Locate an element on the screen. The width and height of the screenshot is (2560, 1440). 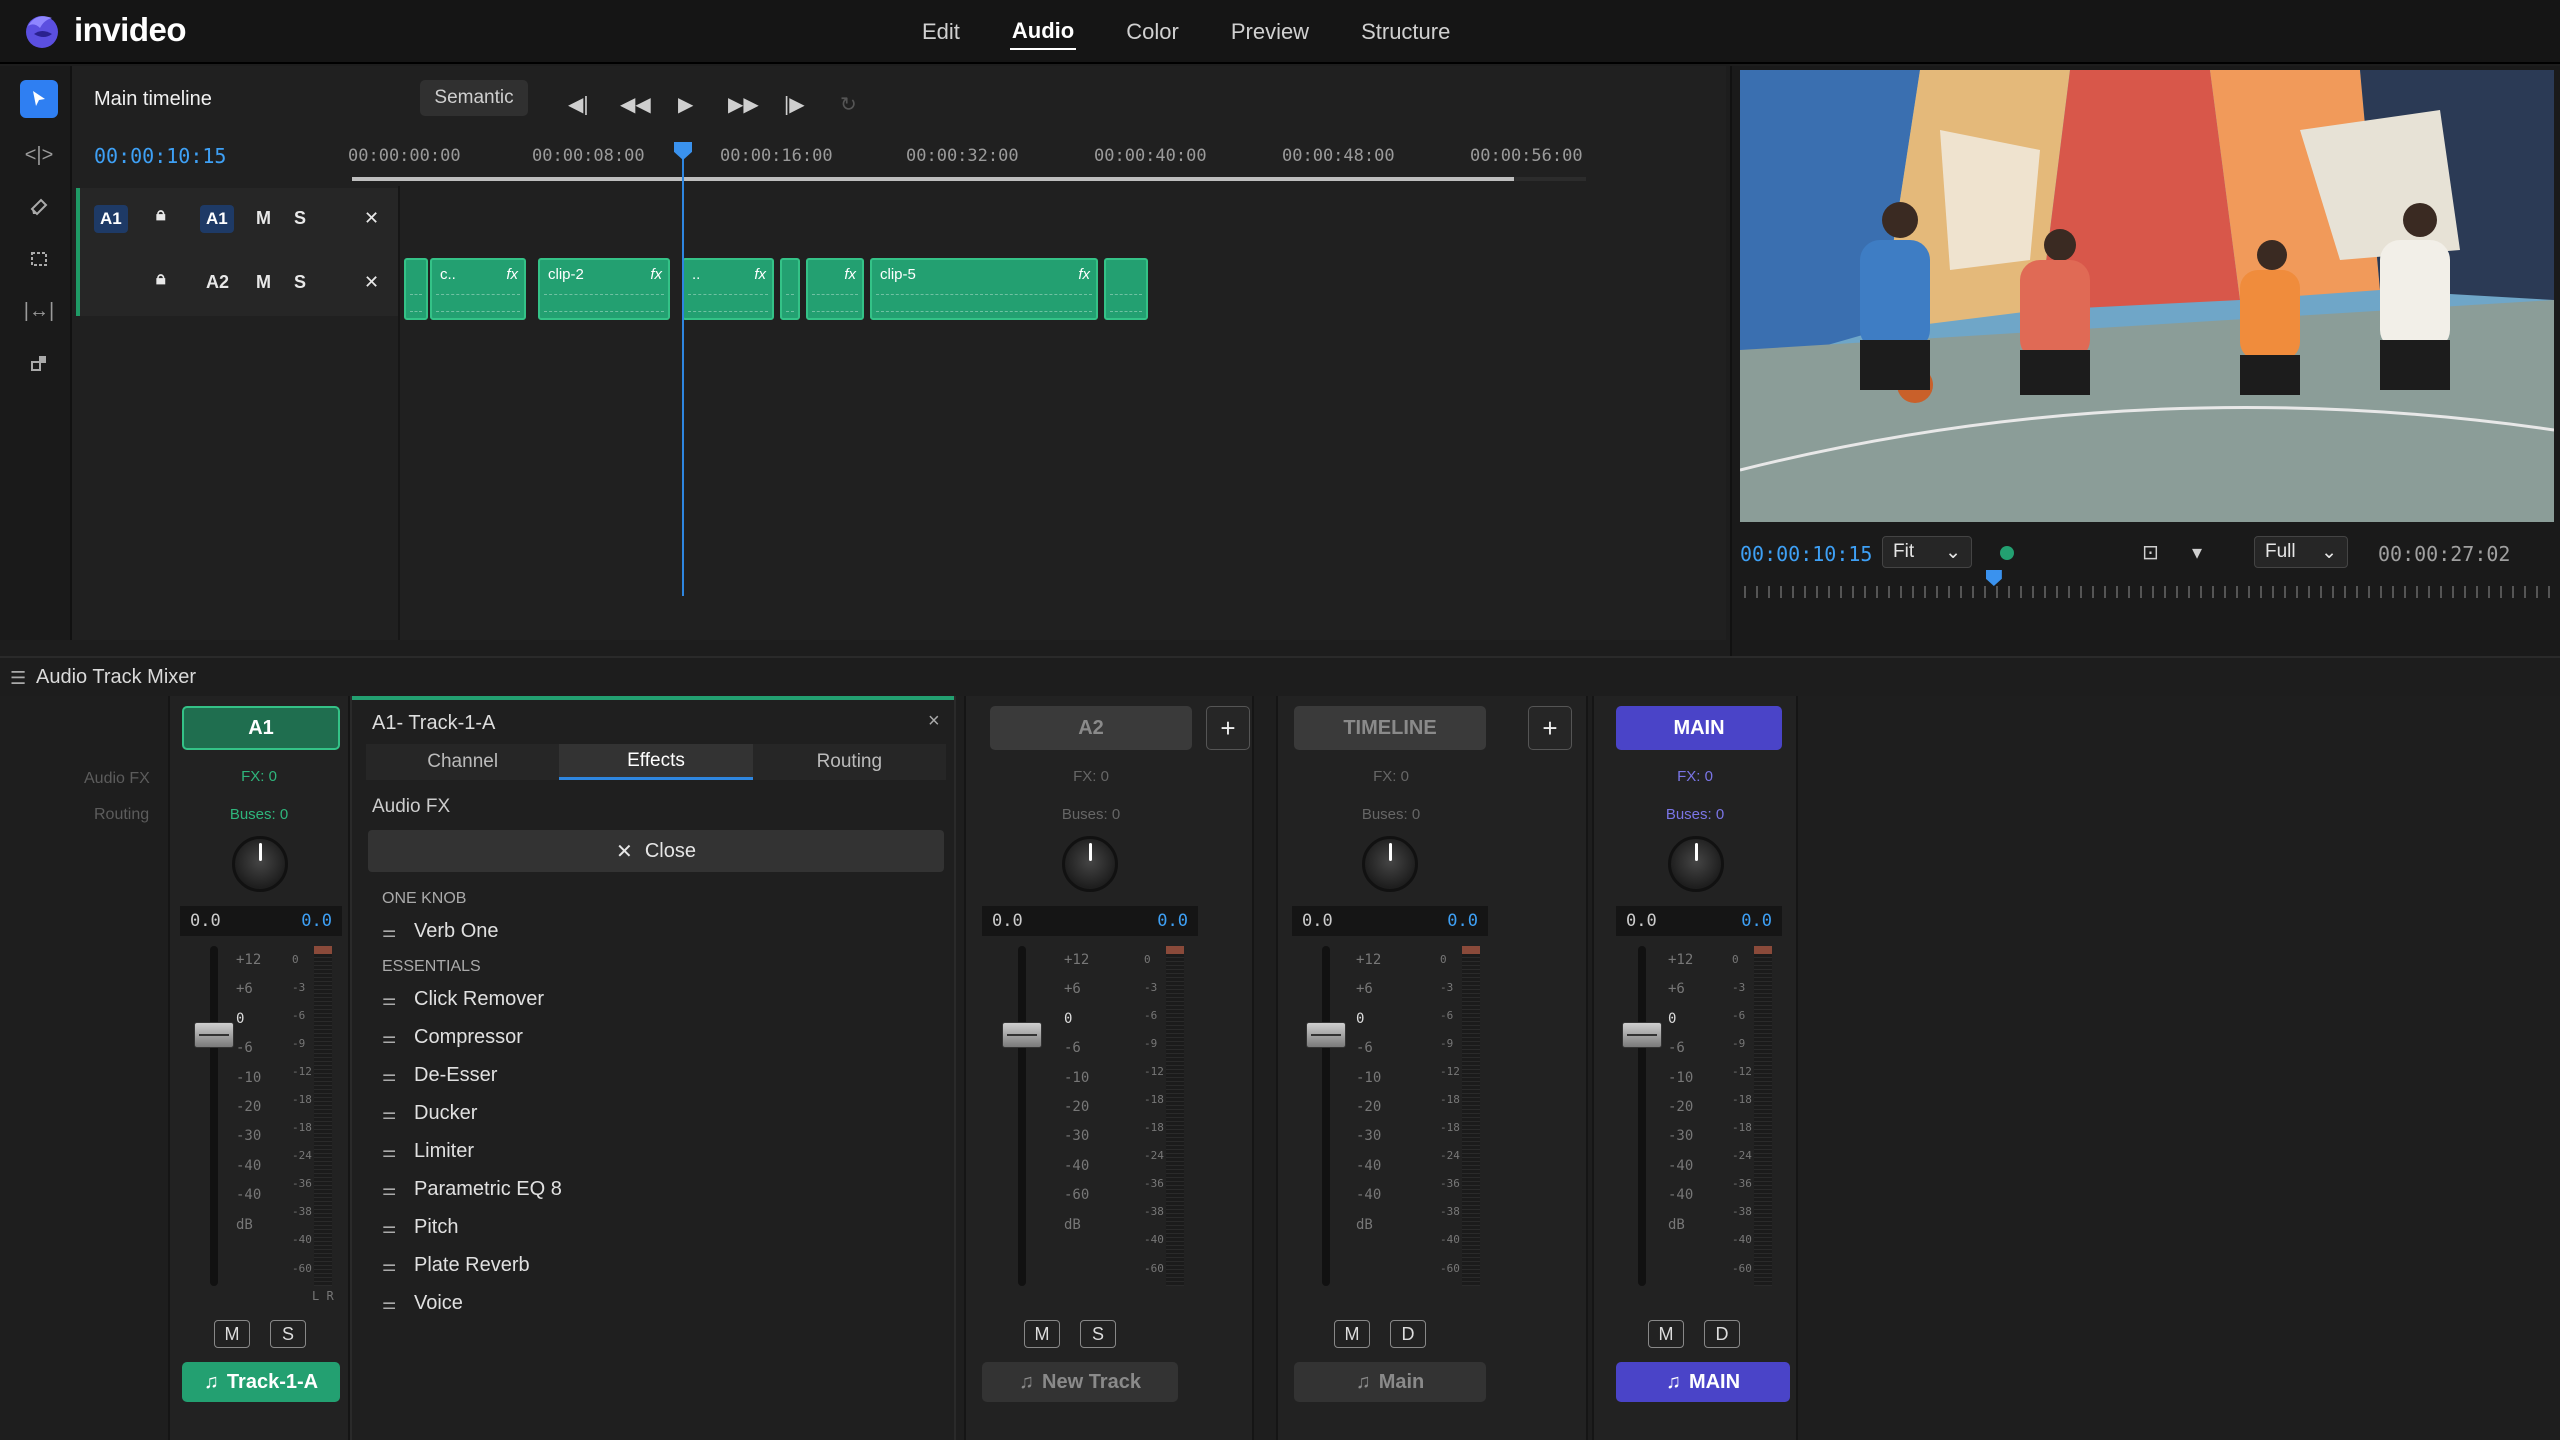
razor-tool-icon is located at coordinates (39, 207).